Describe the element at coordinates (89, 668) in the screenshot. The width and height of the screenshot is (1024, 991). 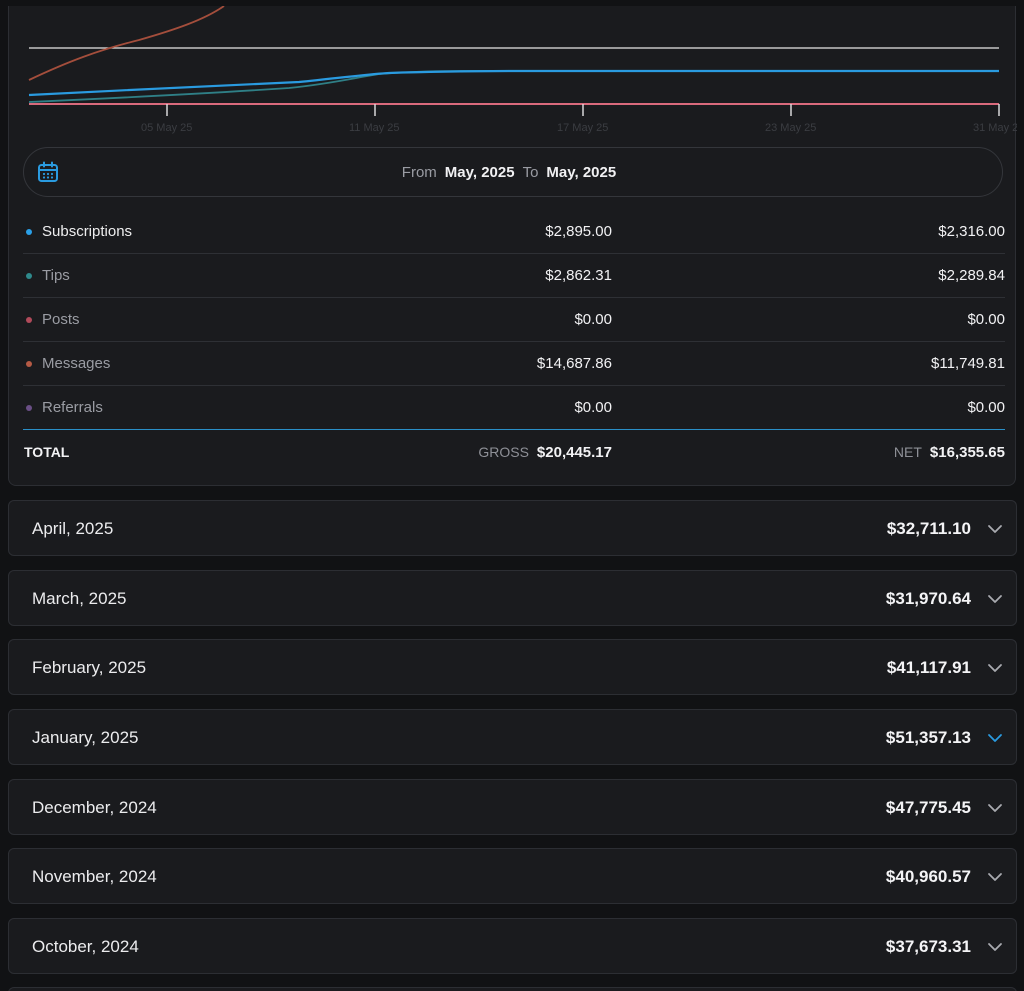
I see `month-label: February, 2025` at that location.